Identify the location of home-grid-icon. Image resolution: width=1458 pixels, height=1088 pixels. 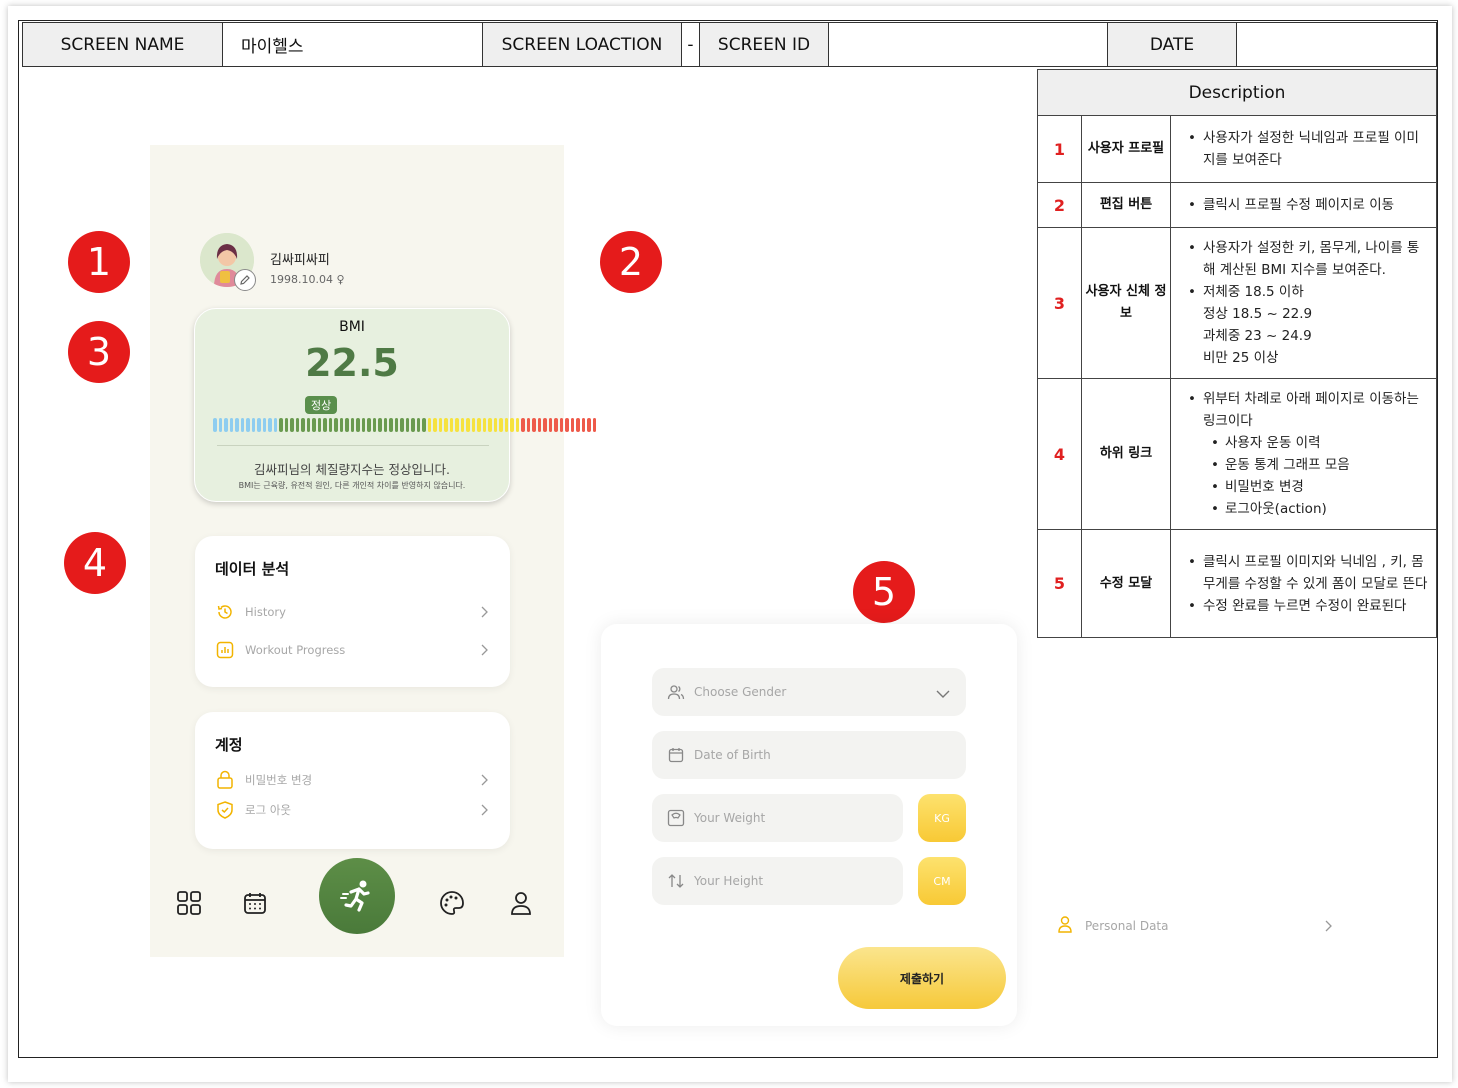
(189, 903).